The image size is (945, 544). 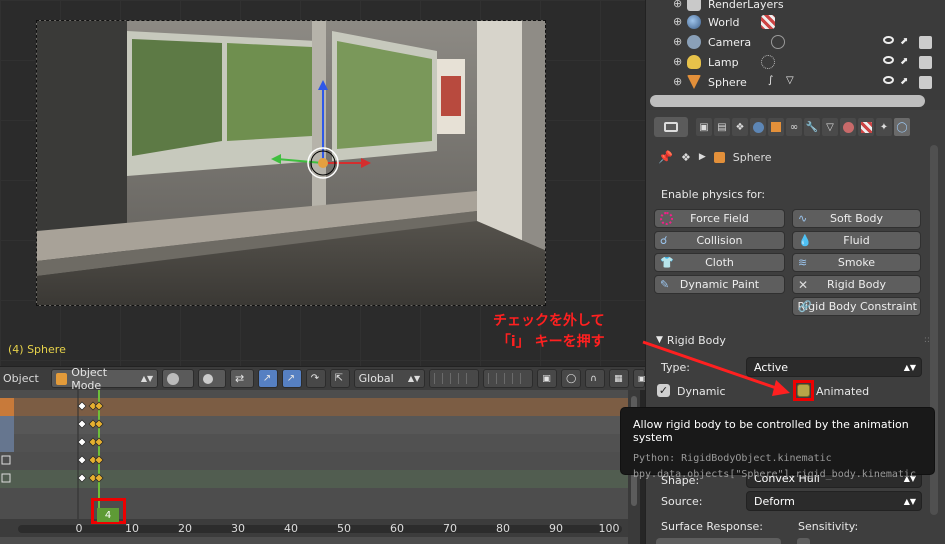 I want to click on snap-target-icon: ▦, so click(x=618, y=378).